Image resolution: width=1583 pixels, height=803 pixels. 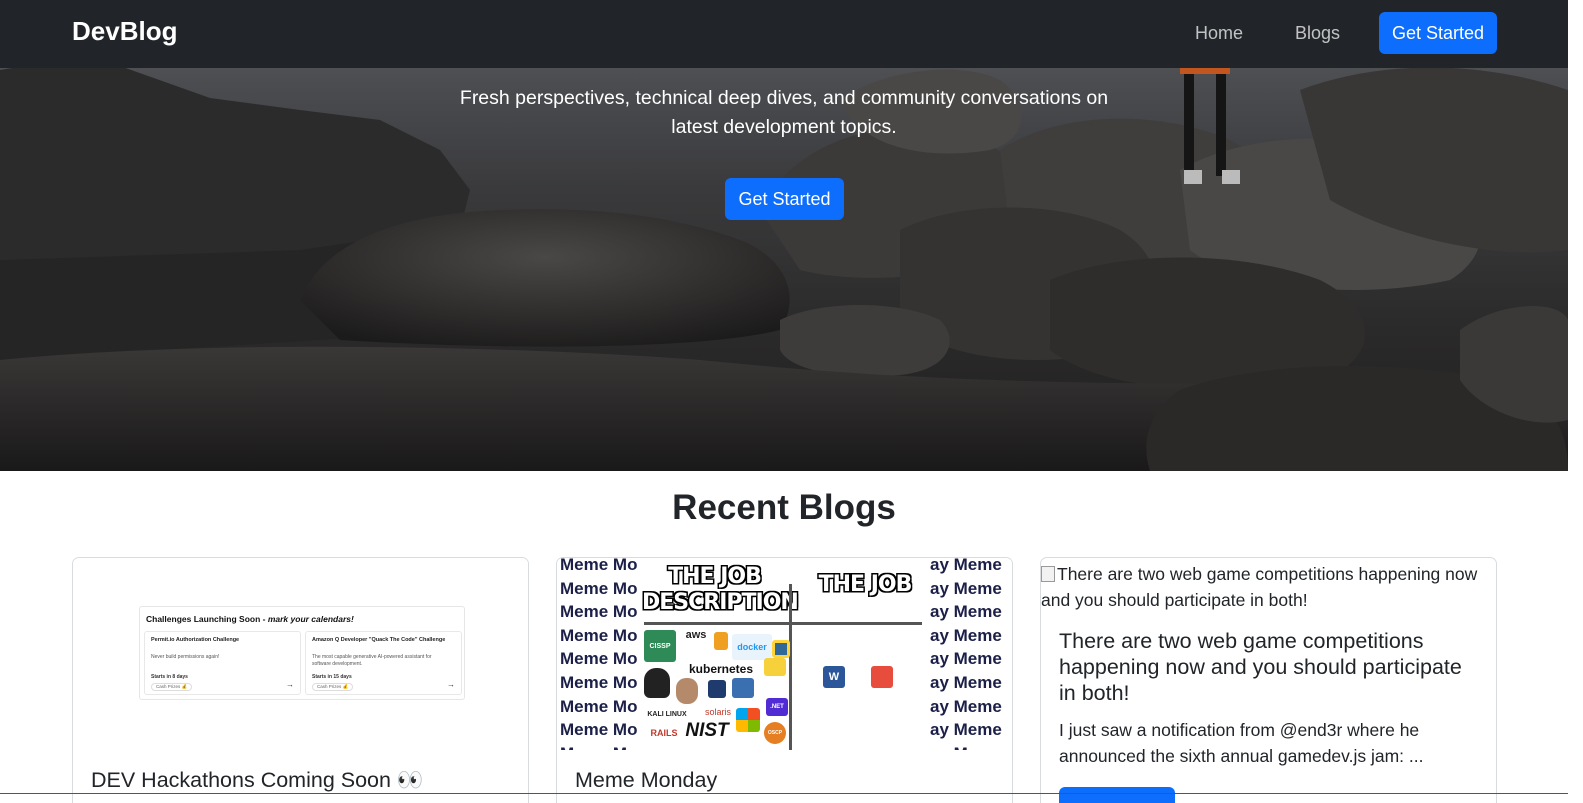 I want to click on dotnet-logo-icon: .NET, so click(x=777, y=707).